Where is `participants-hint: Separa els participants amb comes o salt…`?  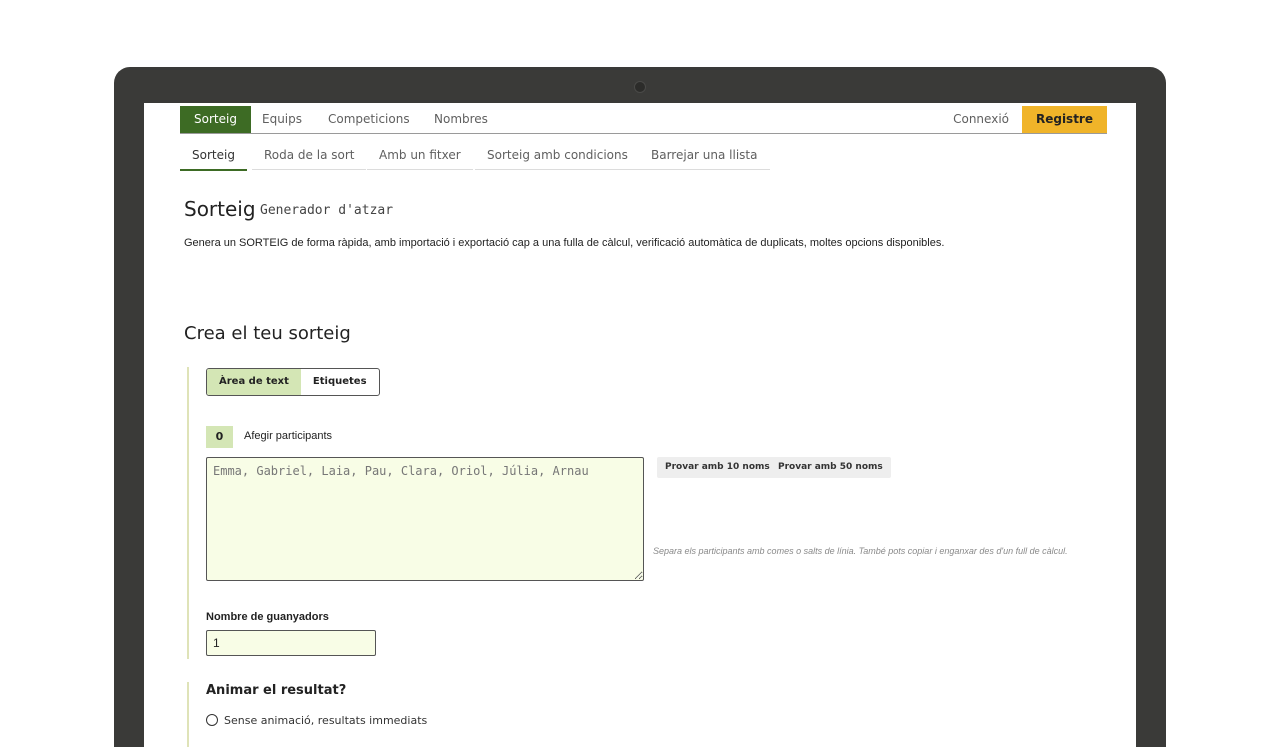
participants-hint: Separa els participants amb comes o salt… is located at coordinates (860, 551).